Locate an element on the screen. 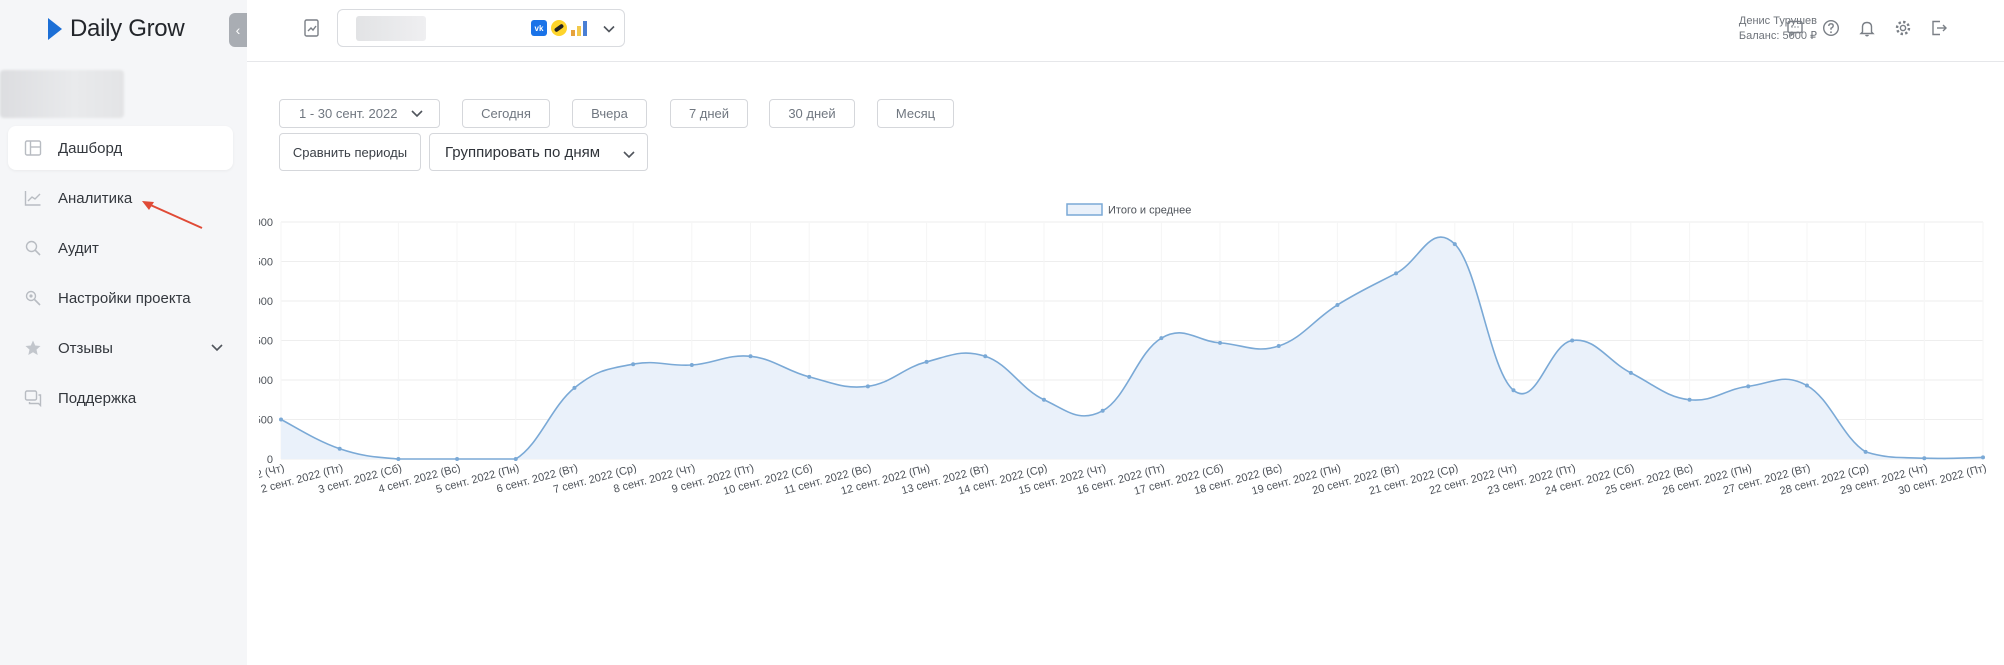 The height and width of the screenshot is (665, 2004). legend-label: Итого и среднее is located at coordinates (1149, 211).